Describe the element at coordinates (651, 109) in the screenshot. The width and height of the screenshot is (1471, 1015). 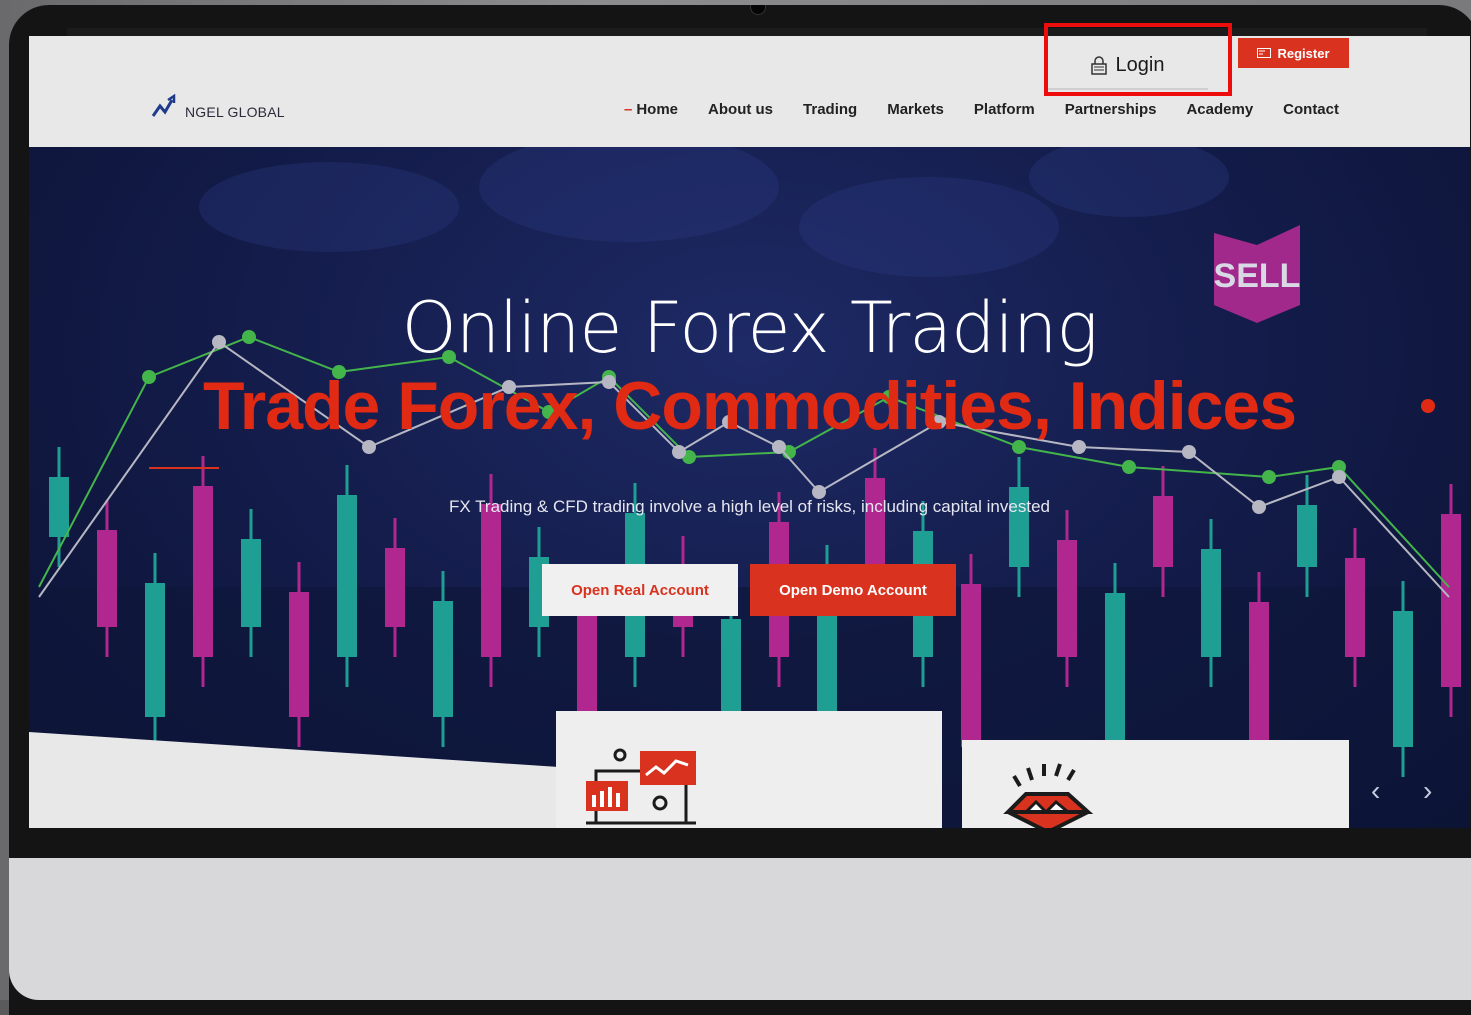
I see `nav-home: Home` at that location.